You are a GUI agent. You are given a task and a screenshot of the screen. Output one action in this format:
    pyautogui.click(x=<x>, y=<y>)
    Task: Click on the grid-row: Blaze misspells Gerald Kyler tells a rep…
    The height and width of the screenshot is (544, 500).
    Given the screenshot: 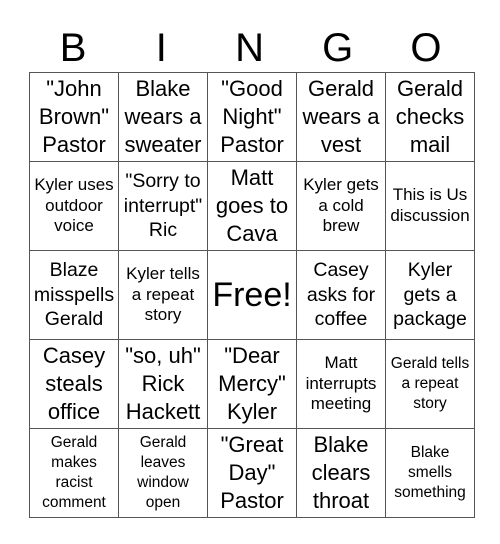 What is the action you would take?
    pyautogui.click(x=252, y=295)
    